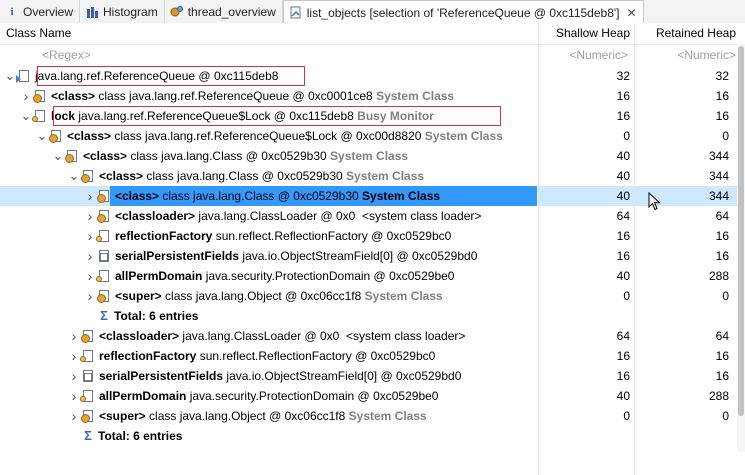 The width and height of the screenshot is (745, 475). What do you see at coordinates (623, 196) in the screenshot?
I see `shallow-heap-cell: 40` at bounding box center [623, 196].